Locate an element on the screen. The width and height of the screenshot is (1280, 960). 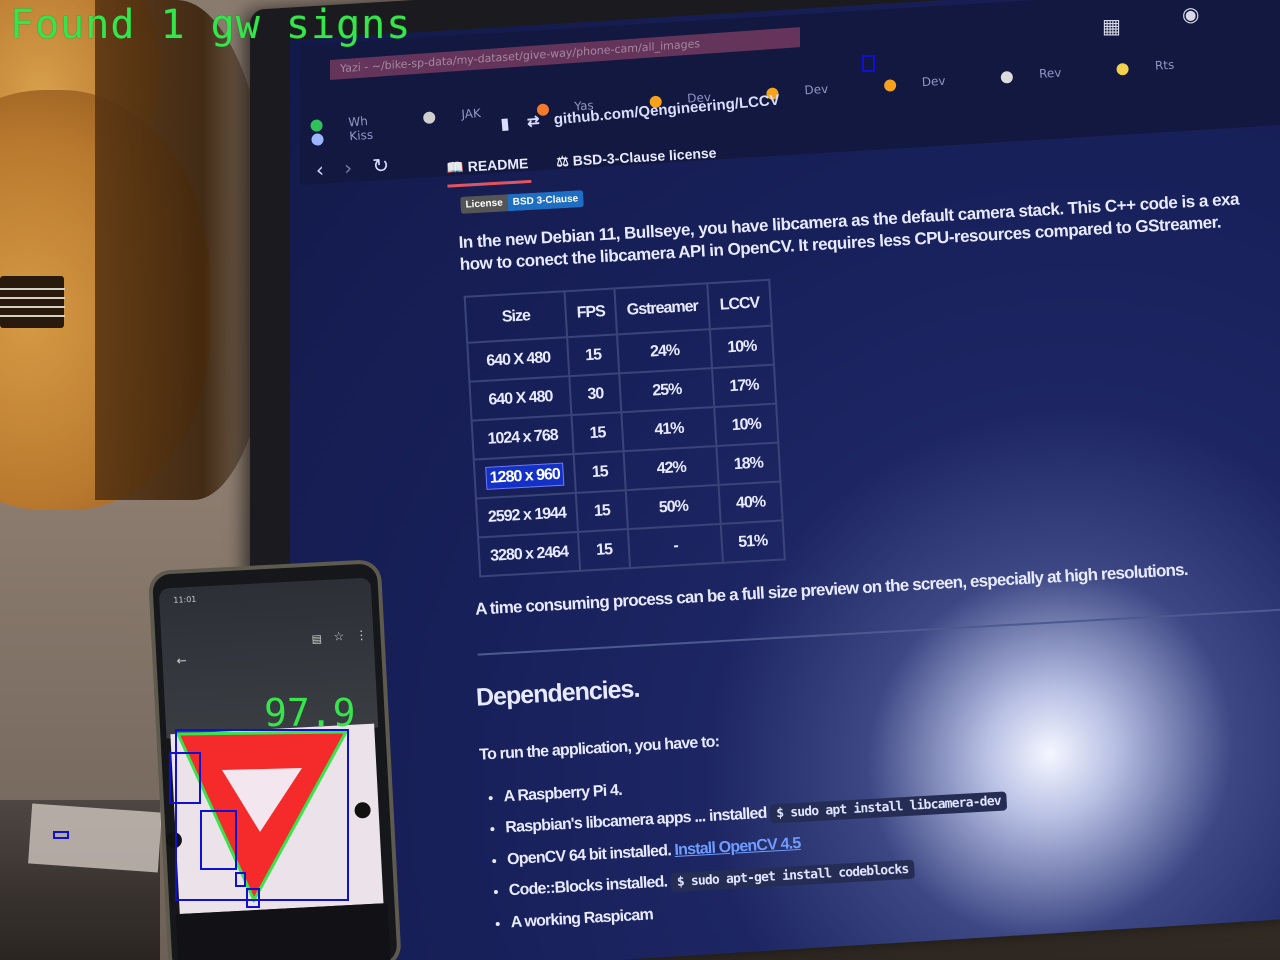
detection-score: 97.9 is located at coordinates (310, 713).